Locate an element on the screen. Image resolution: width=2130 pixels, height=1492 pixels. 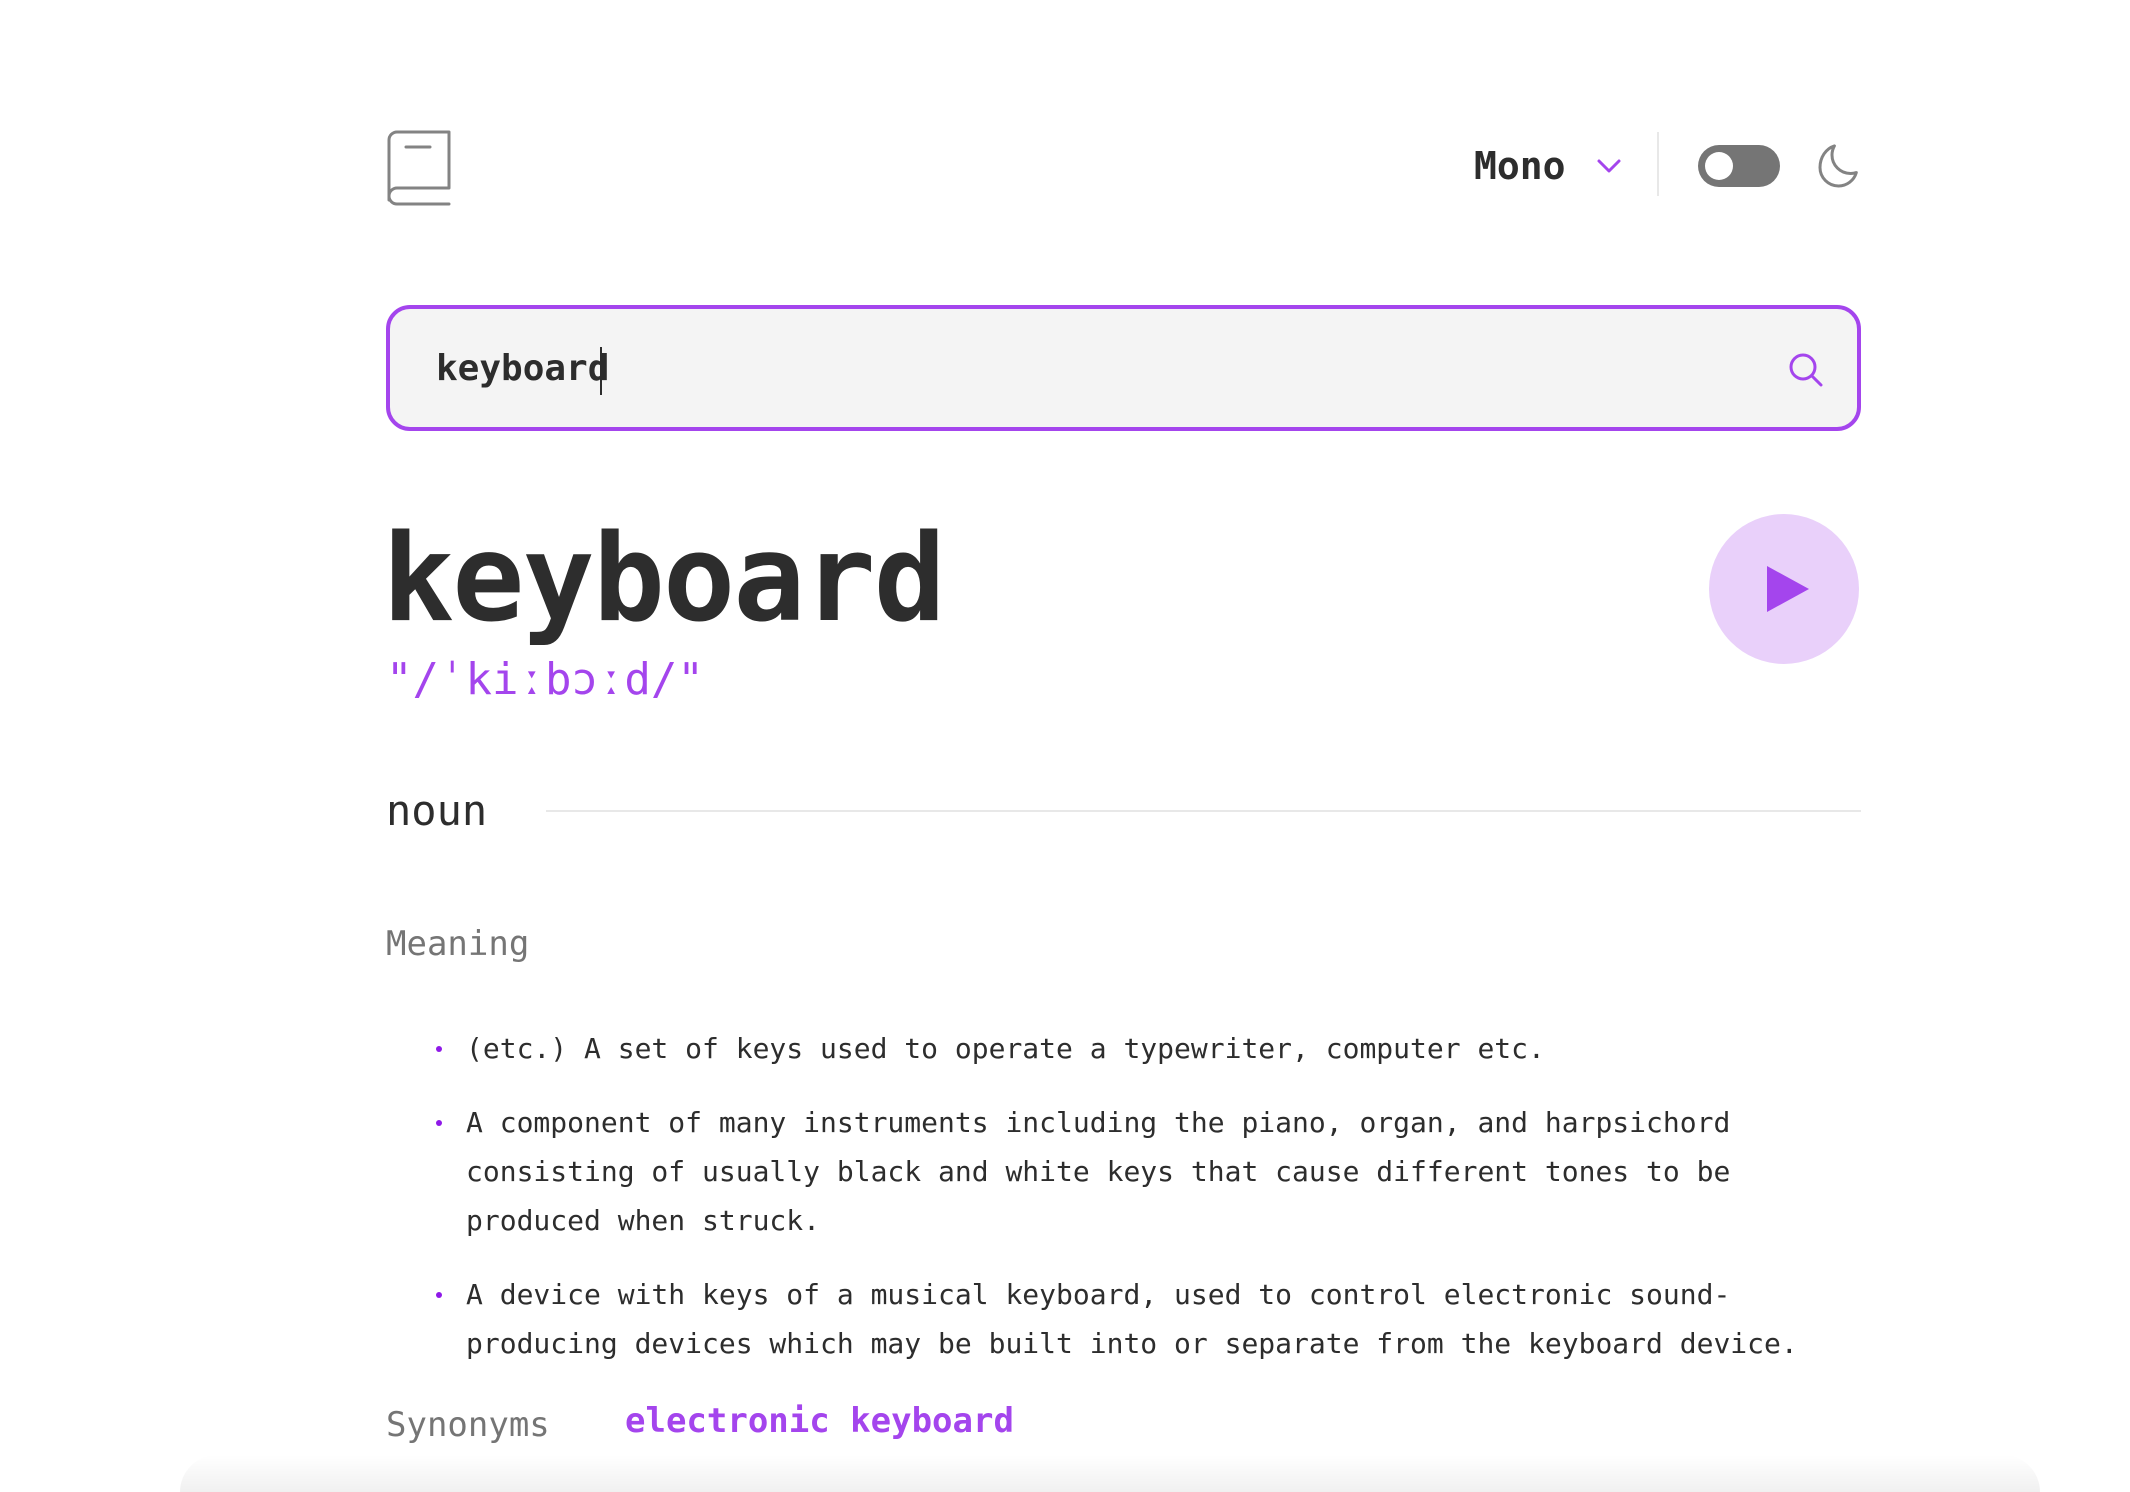
synonyms-label: Synonyms is located at coordinates (468, 1425).